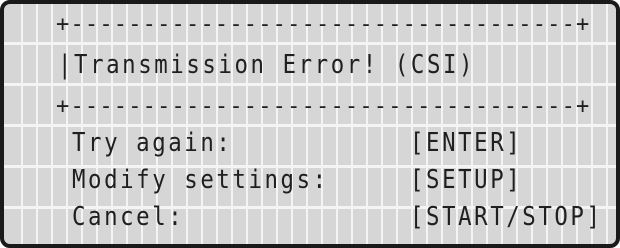 The width and height of the screenshot is (620, 248). I want to click on setup-key-label: [SETUP], so click(466, 180).